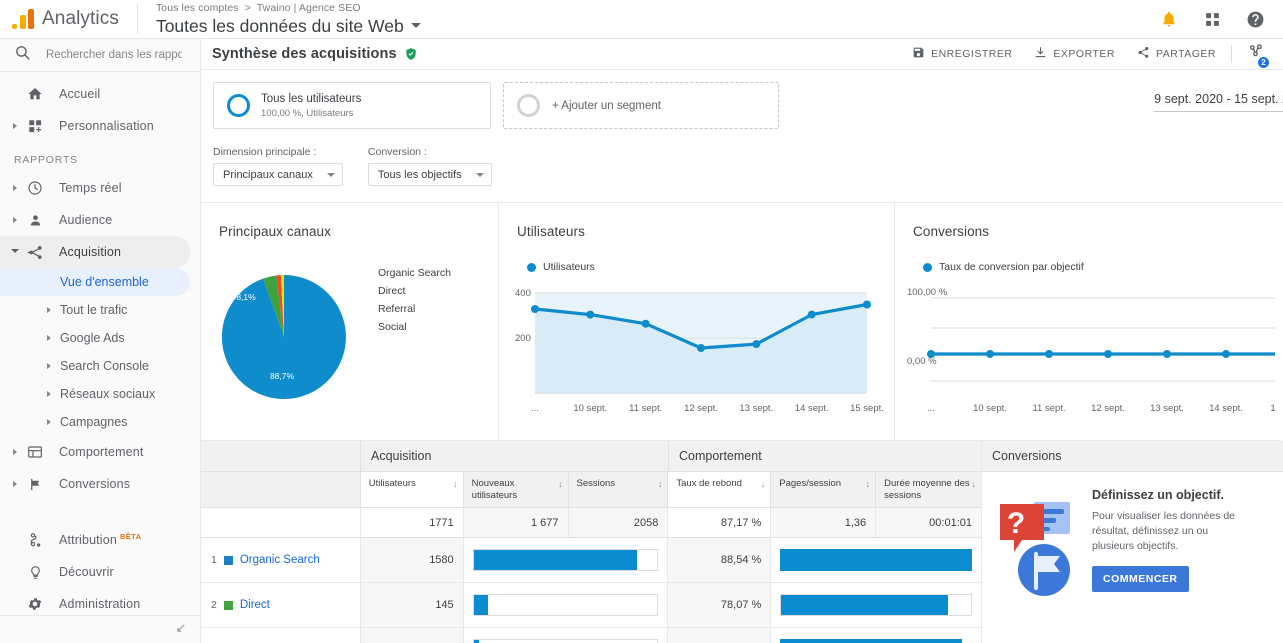 The height and width of the screenshot is (643, 1283). Describe the element at coordinates (566, 605) in the screenshot. I see `row-users-bar-cell` at that location.